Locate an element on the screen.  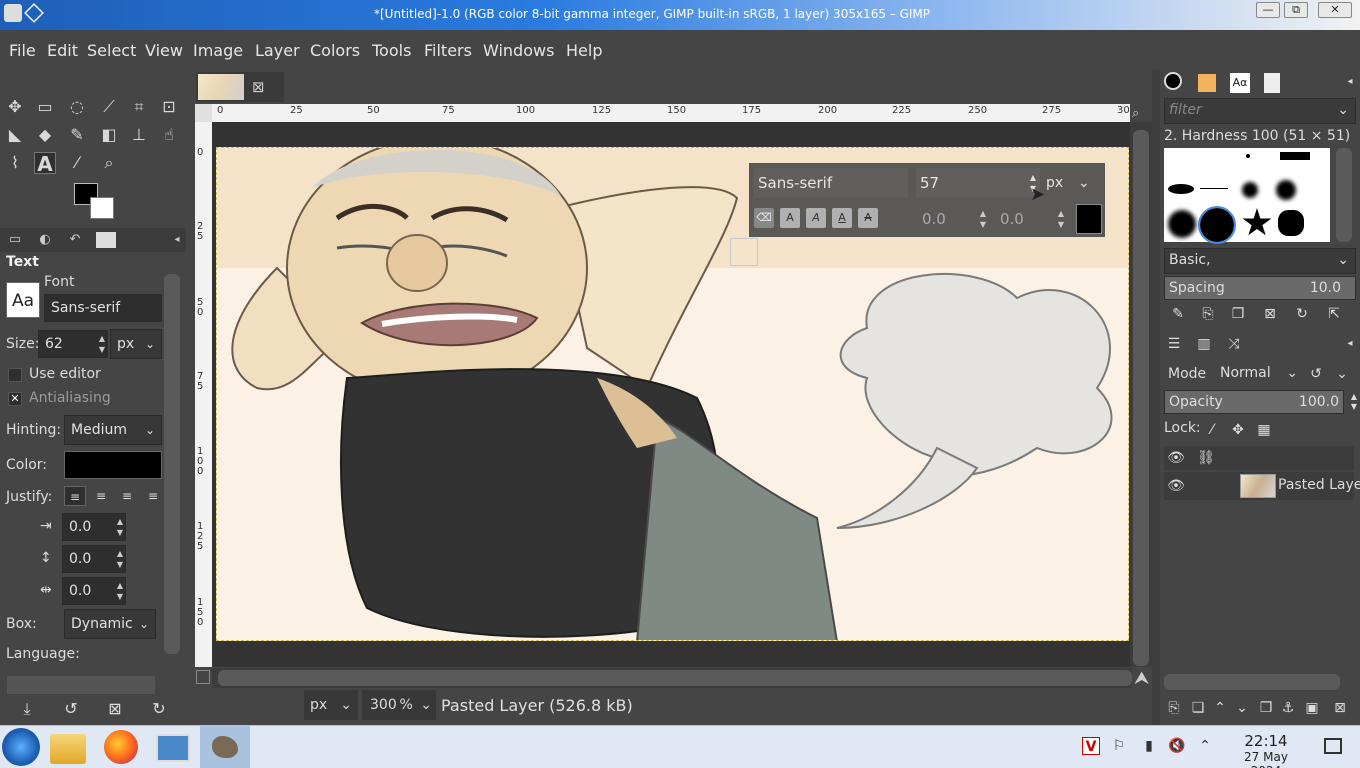
delete-layer-icon: ⊠ is located at coordinates (1340, 708).